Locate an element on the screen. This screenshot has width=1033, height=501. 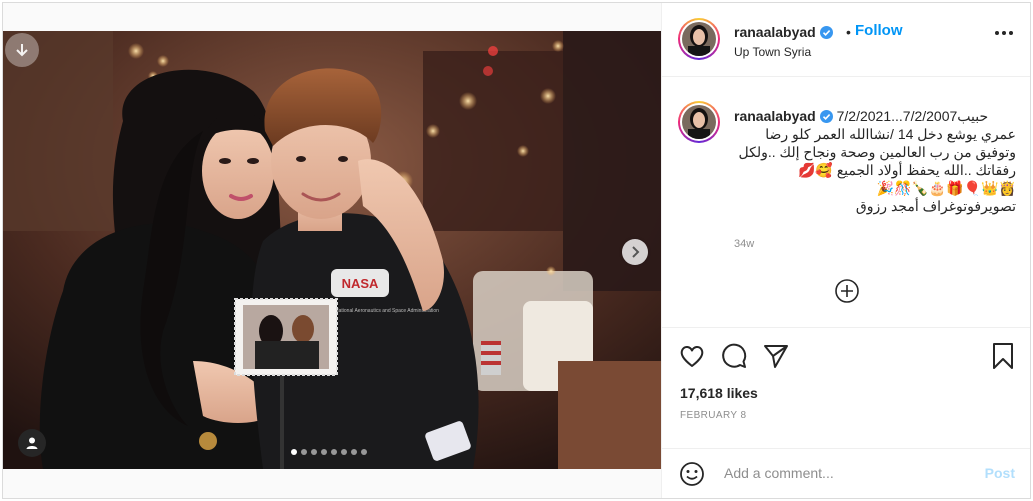
caption-username: ranaalabyad is located at coordinates (783, 116).